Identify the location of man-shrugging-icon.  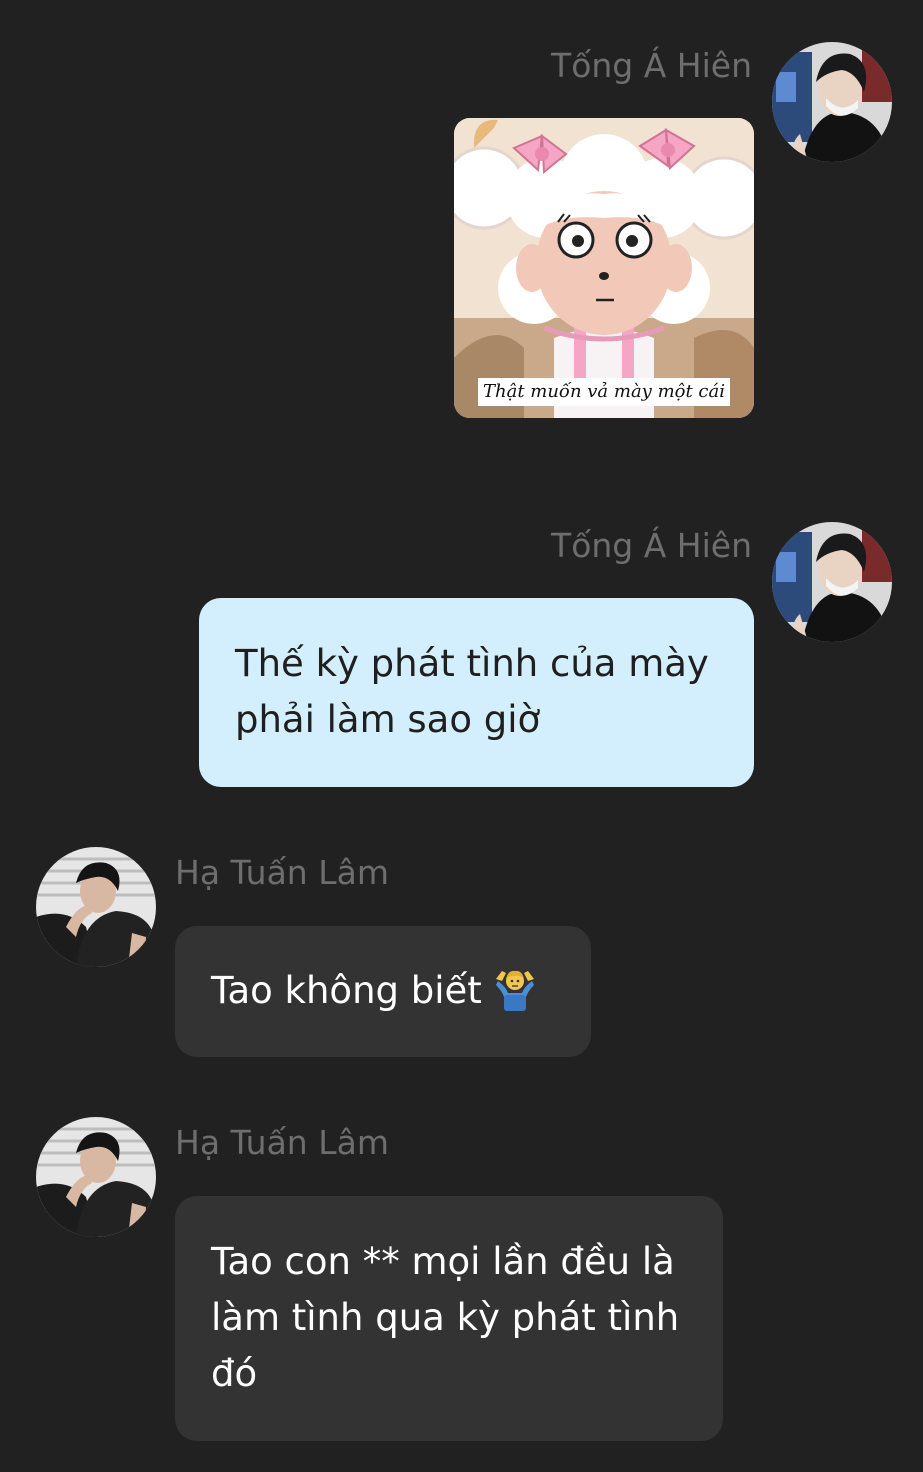
(515, 988).